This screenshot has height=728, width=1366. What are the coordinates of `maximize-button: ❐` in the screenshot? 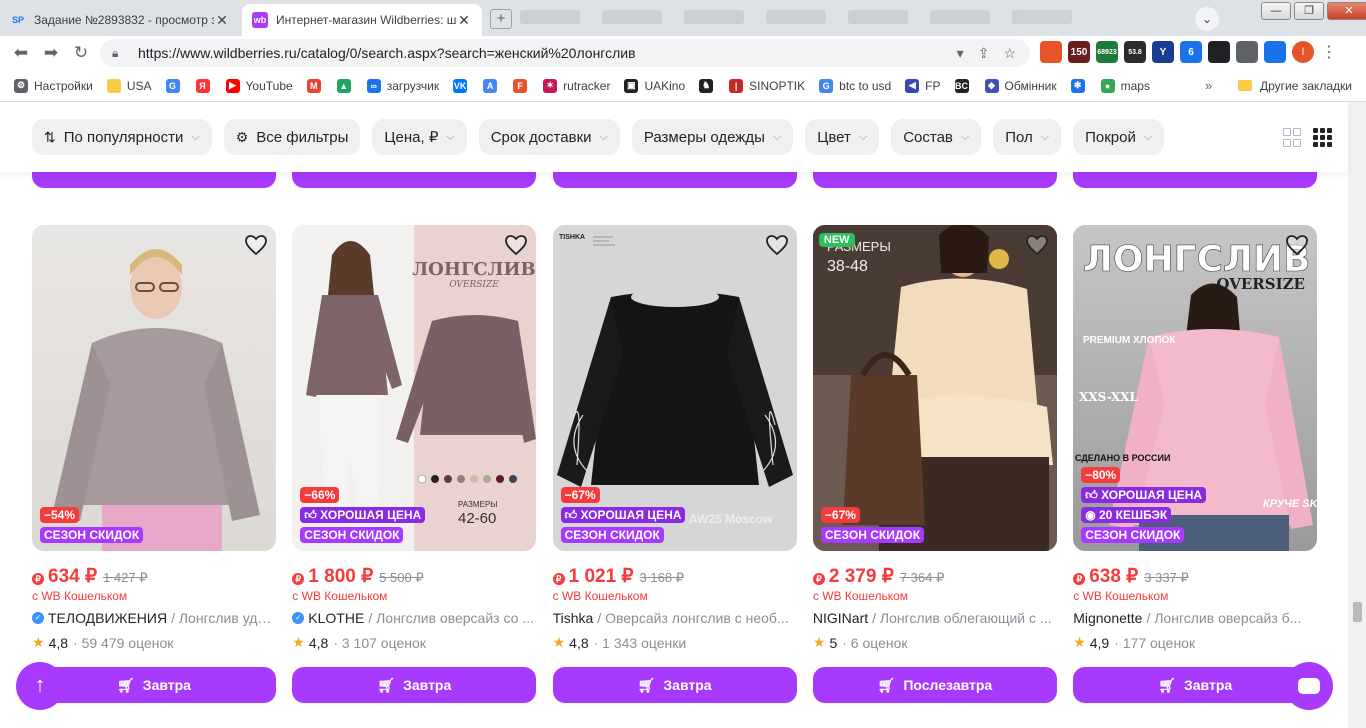 It's located at (1309, 11).